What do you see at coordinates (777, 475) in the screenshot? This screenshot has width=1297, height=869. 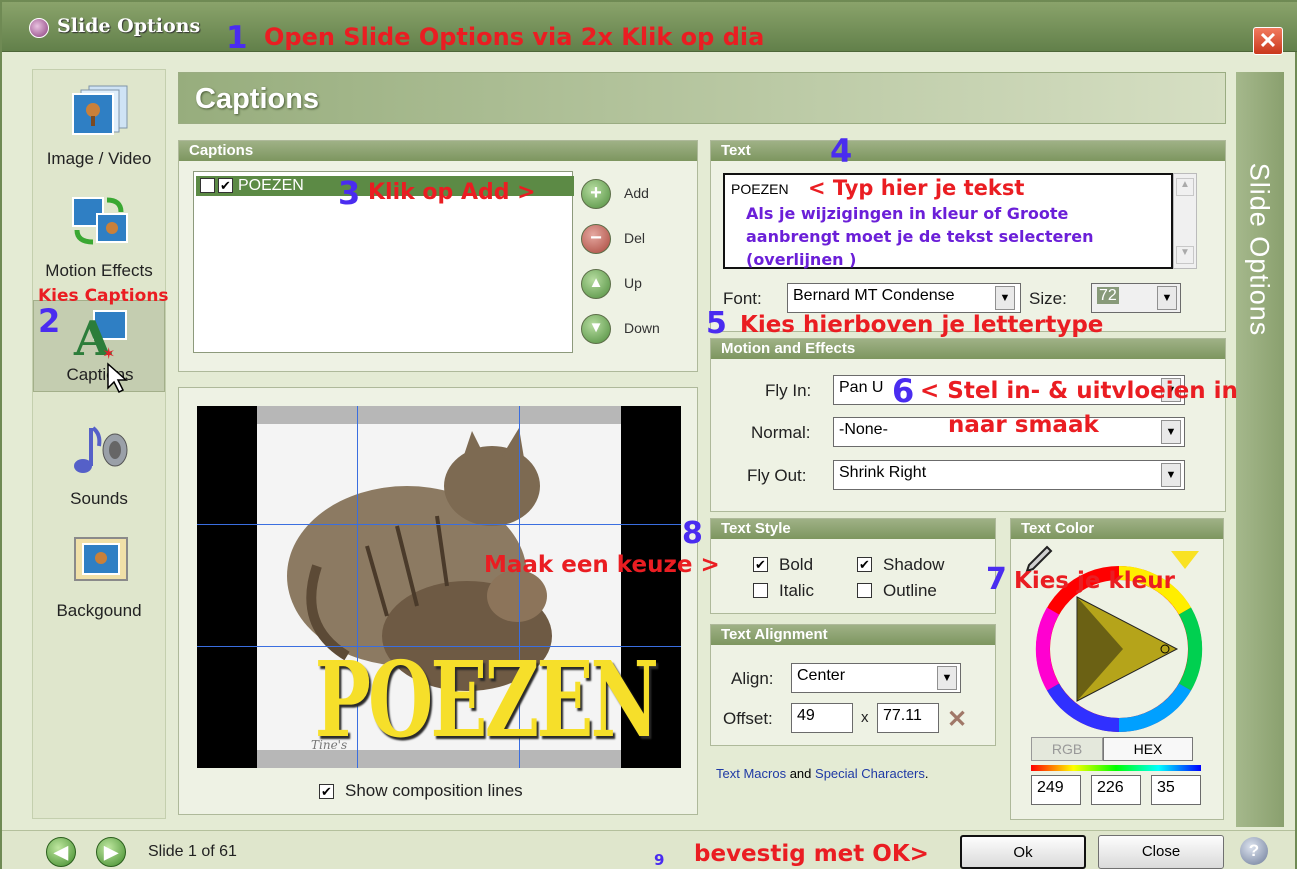 I see `fly-out-label: Fly Out:` at bounding box center [777, 475].